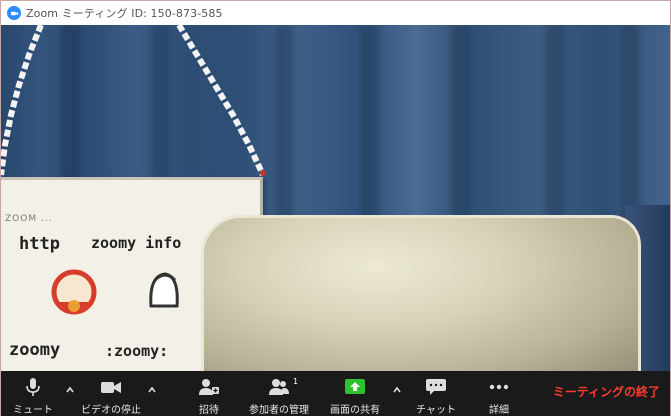 The image size is (671, 416). Describe the element at coordinates (33, 387) in the screenshot. I see `microphone-icon` at that location.